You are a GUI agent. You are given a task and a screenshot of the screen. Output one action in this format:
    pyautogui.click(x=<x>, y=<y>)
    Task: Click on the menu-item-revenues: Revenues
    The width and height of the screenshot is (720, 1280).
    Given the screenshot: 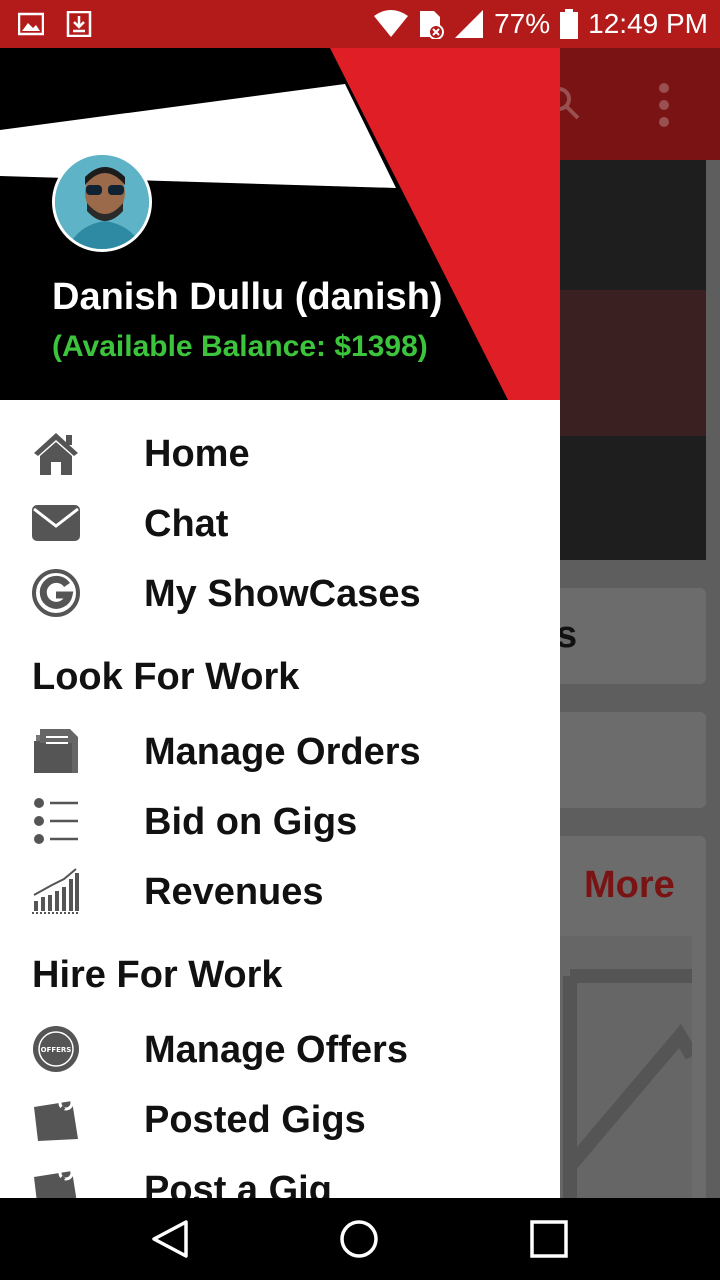 What is the action you would take?
    pyautogui.click(x=280, y=891)
    